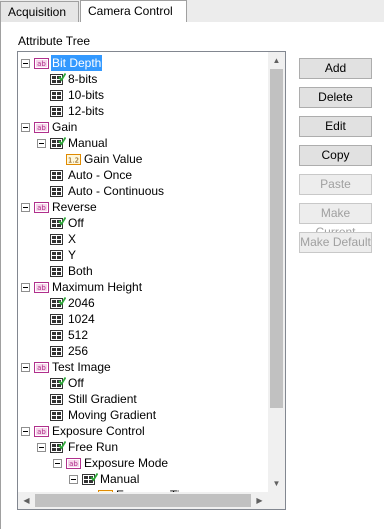  What do you see at coordinates (276, 60) in the screenshot?
I see `scroll-up-icon: ▲` at bounding box center [276, 60].